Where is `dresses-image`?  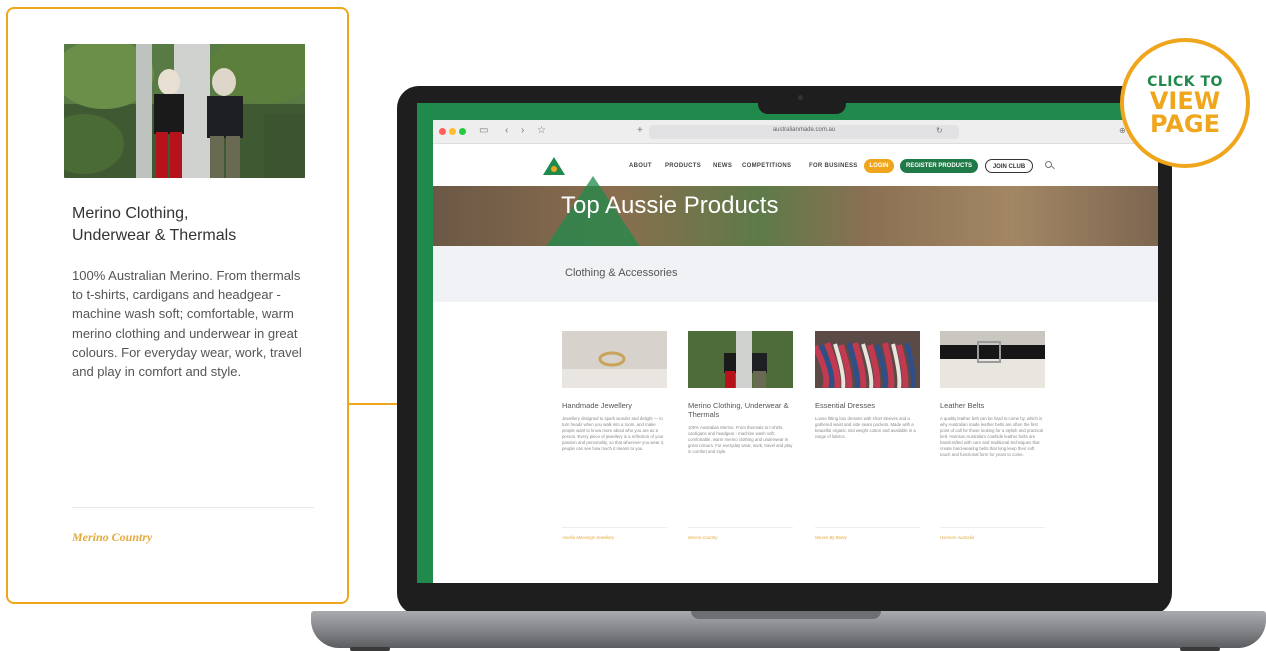
dresses-image is located at coordinates (867, 359).